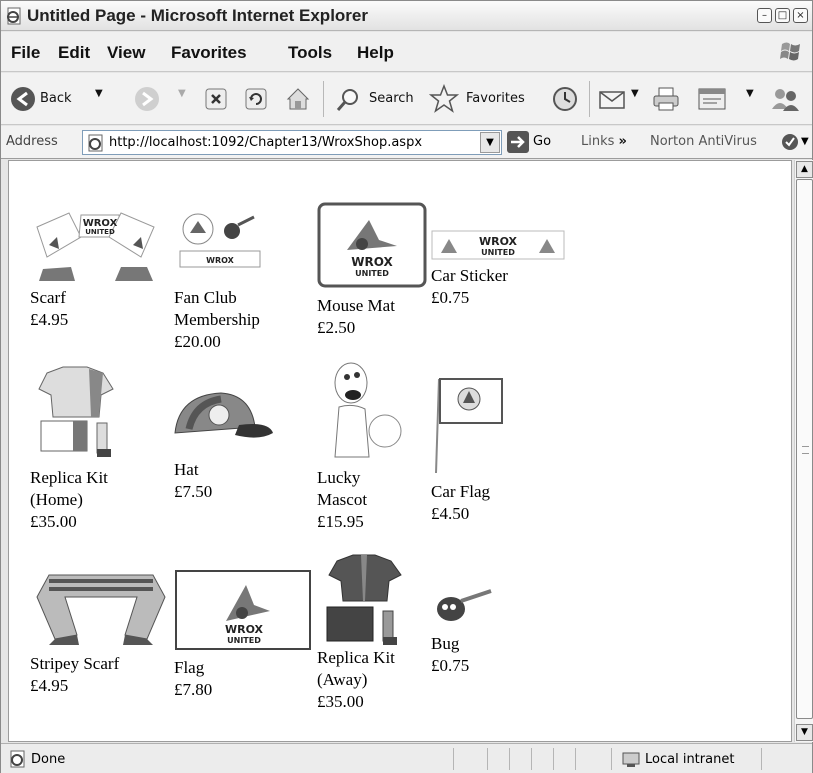 The width and height of the screenshot is (813, 773). Describe the element at coordinates (193, 668) in the screenshot. I see `product-name: Flag` at that location.